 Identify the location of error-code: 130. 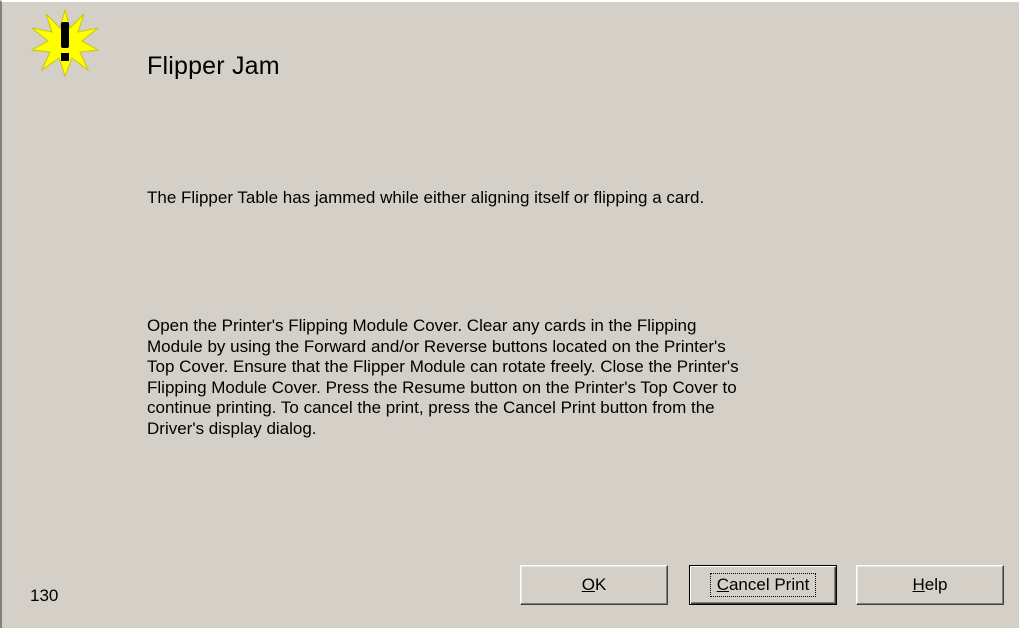
(44, 595).